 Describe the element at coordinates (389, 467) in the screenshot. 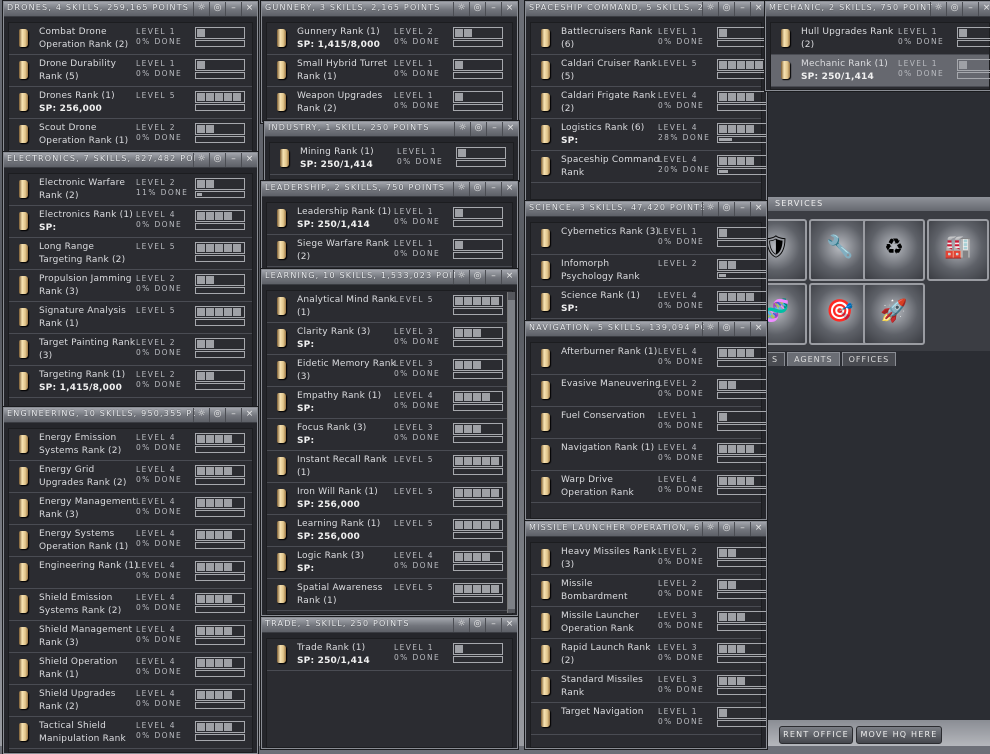

I see `skill-row: Instant Recall Rank (1) LEVEL 5` at that location.